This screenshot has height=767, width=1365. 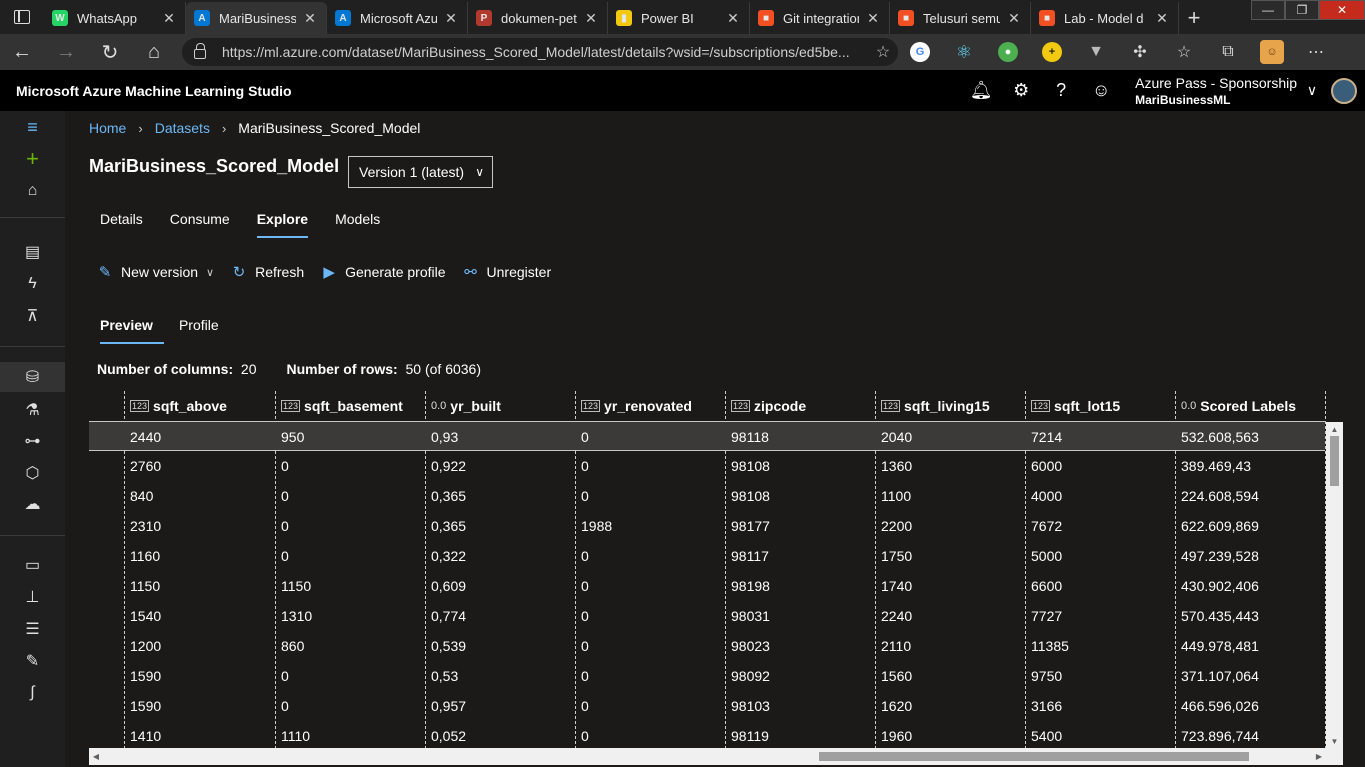 I want to click on column-header: 123 zipcode, so click(x=800, y=406).